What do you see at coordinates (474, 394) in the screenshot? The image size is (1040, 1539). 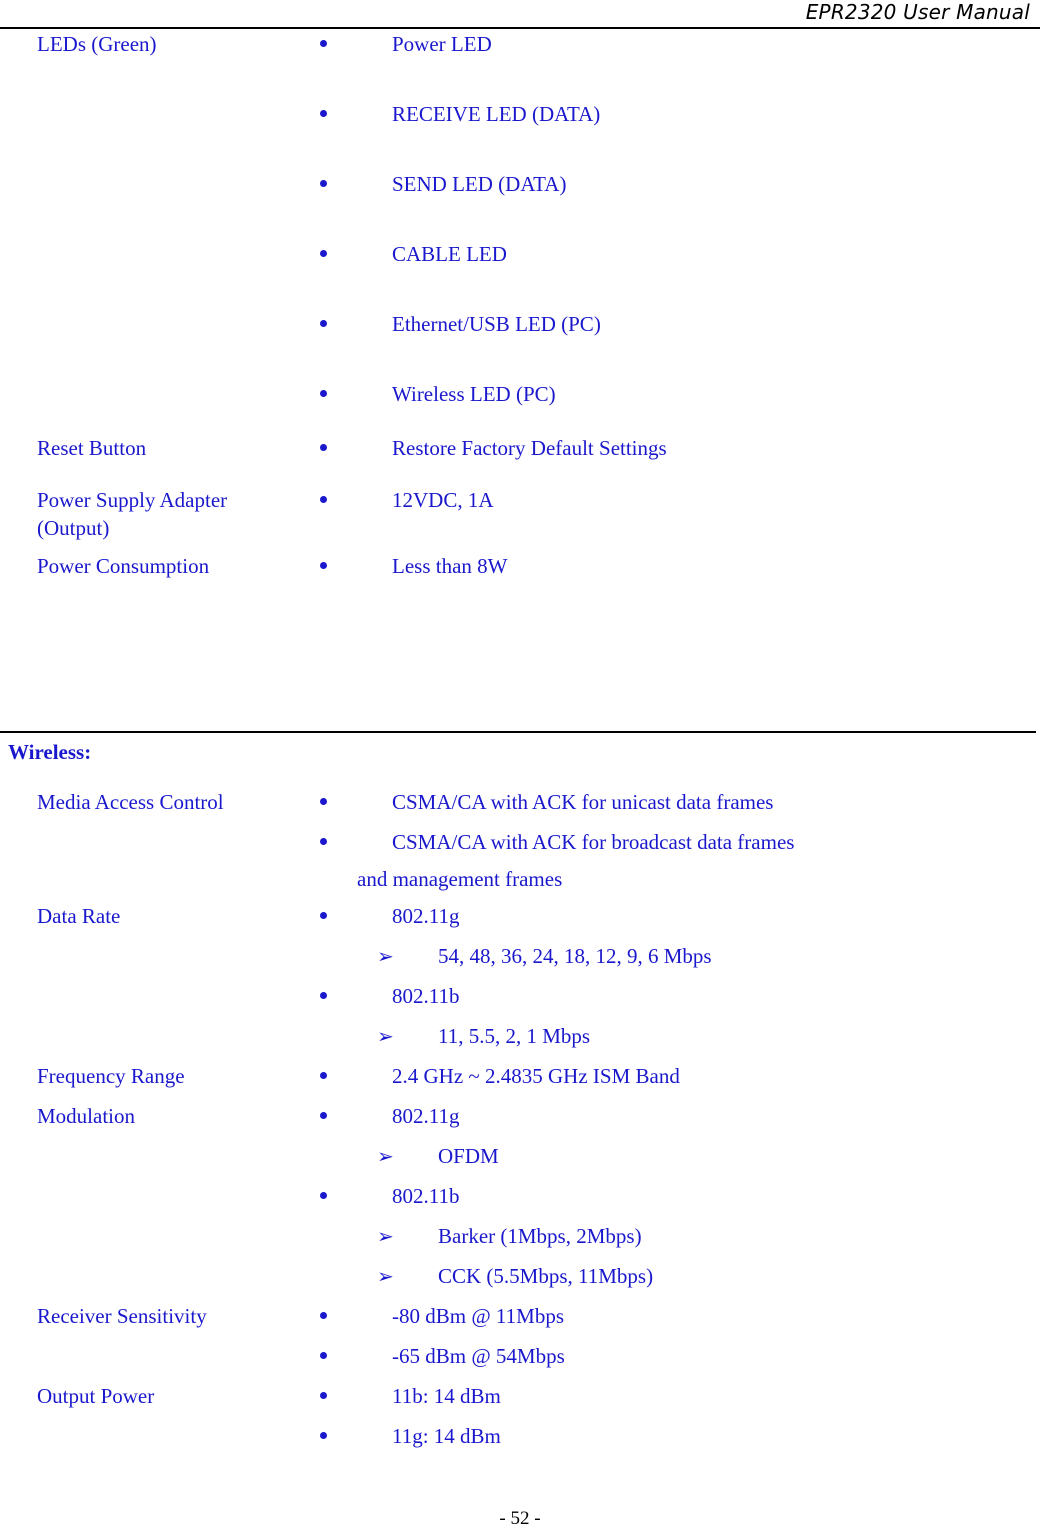 I see `bullet-text: Wireless LED (PC)` at bounding box center [474, 394].